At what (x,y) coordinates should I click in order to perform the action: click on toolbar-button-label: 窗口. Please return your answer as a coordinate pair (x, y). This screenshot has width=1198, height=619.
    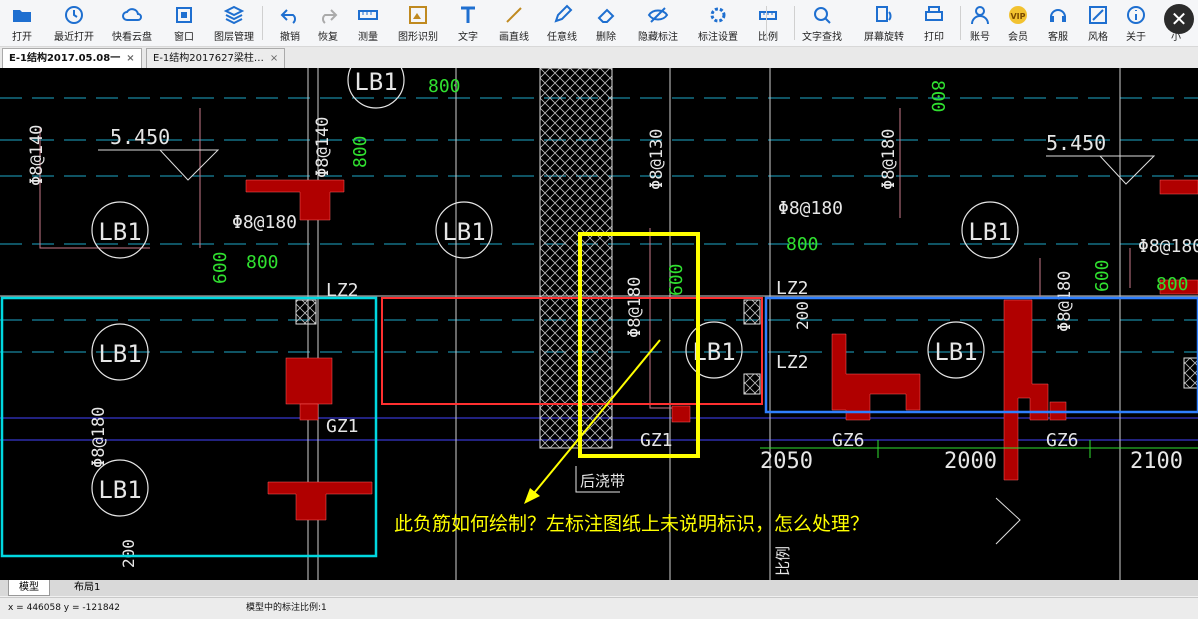
    Looking at the image, I should click on (184, 37).